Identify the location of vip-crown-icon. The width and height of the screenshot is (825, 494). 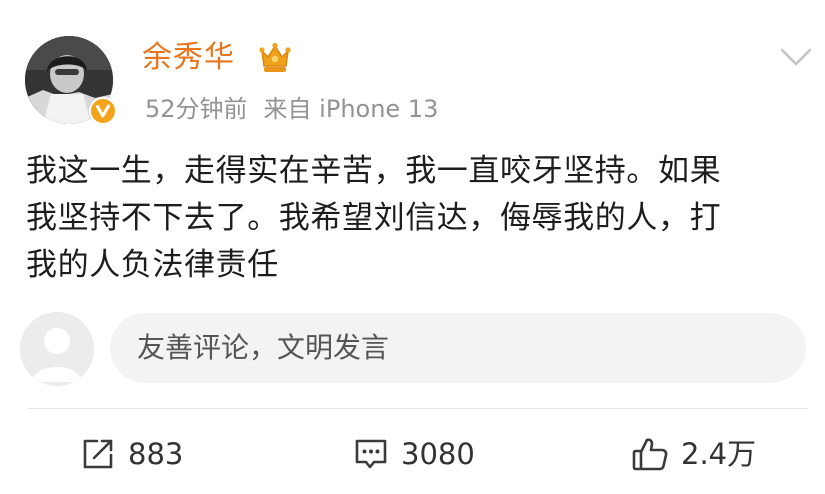
(275, 57).